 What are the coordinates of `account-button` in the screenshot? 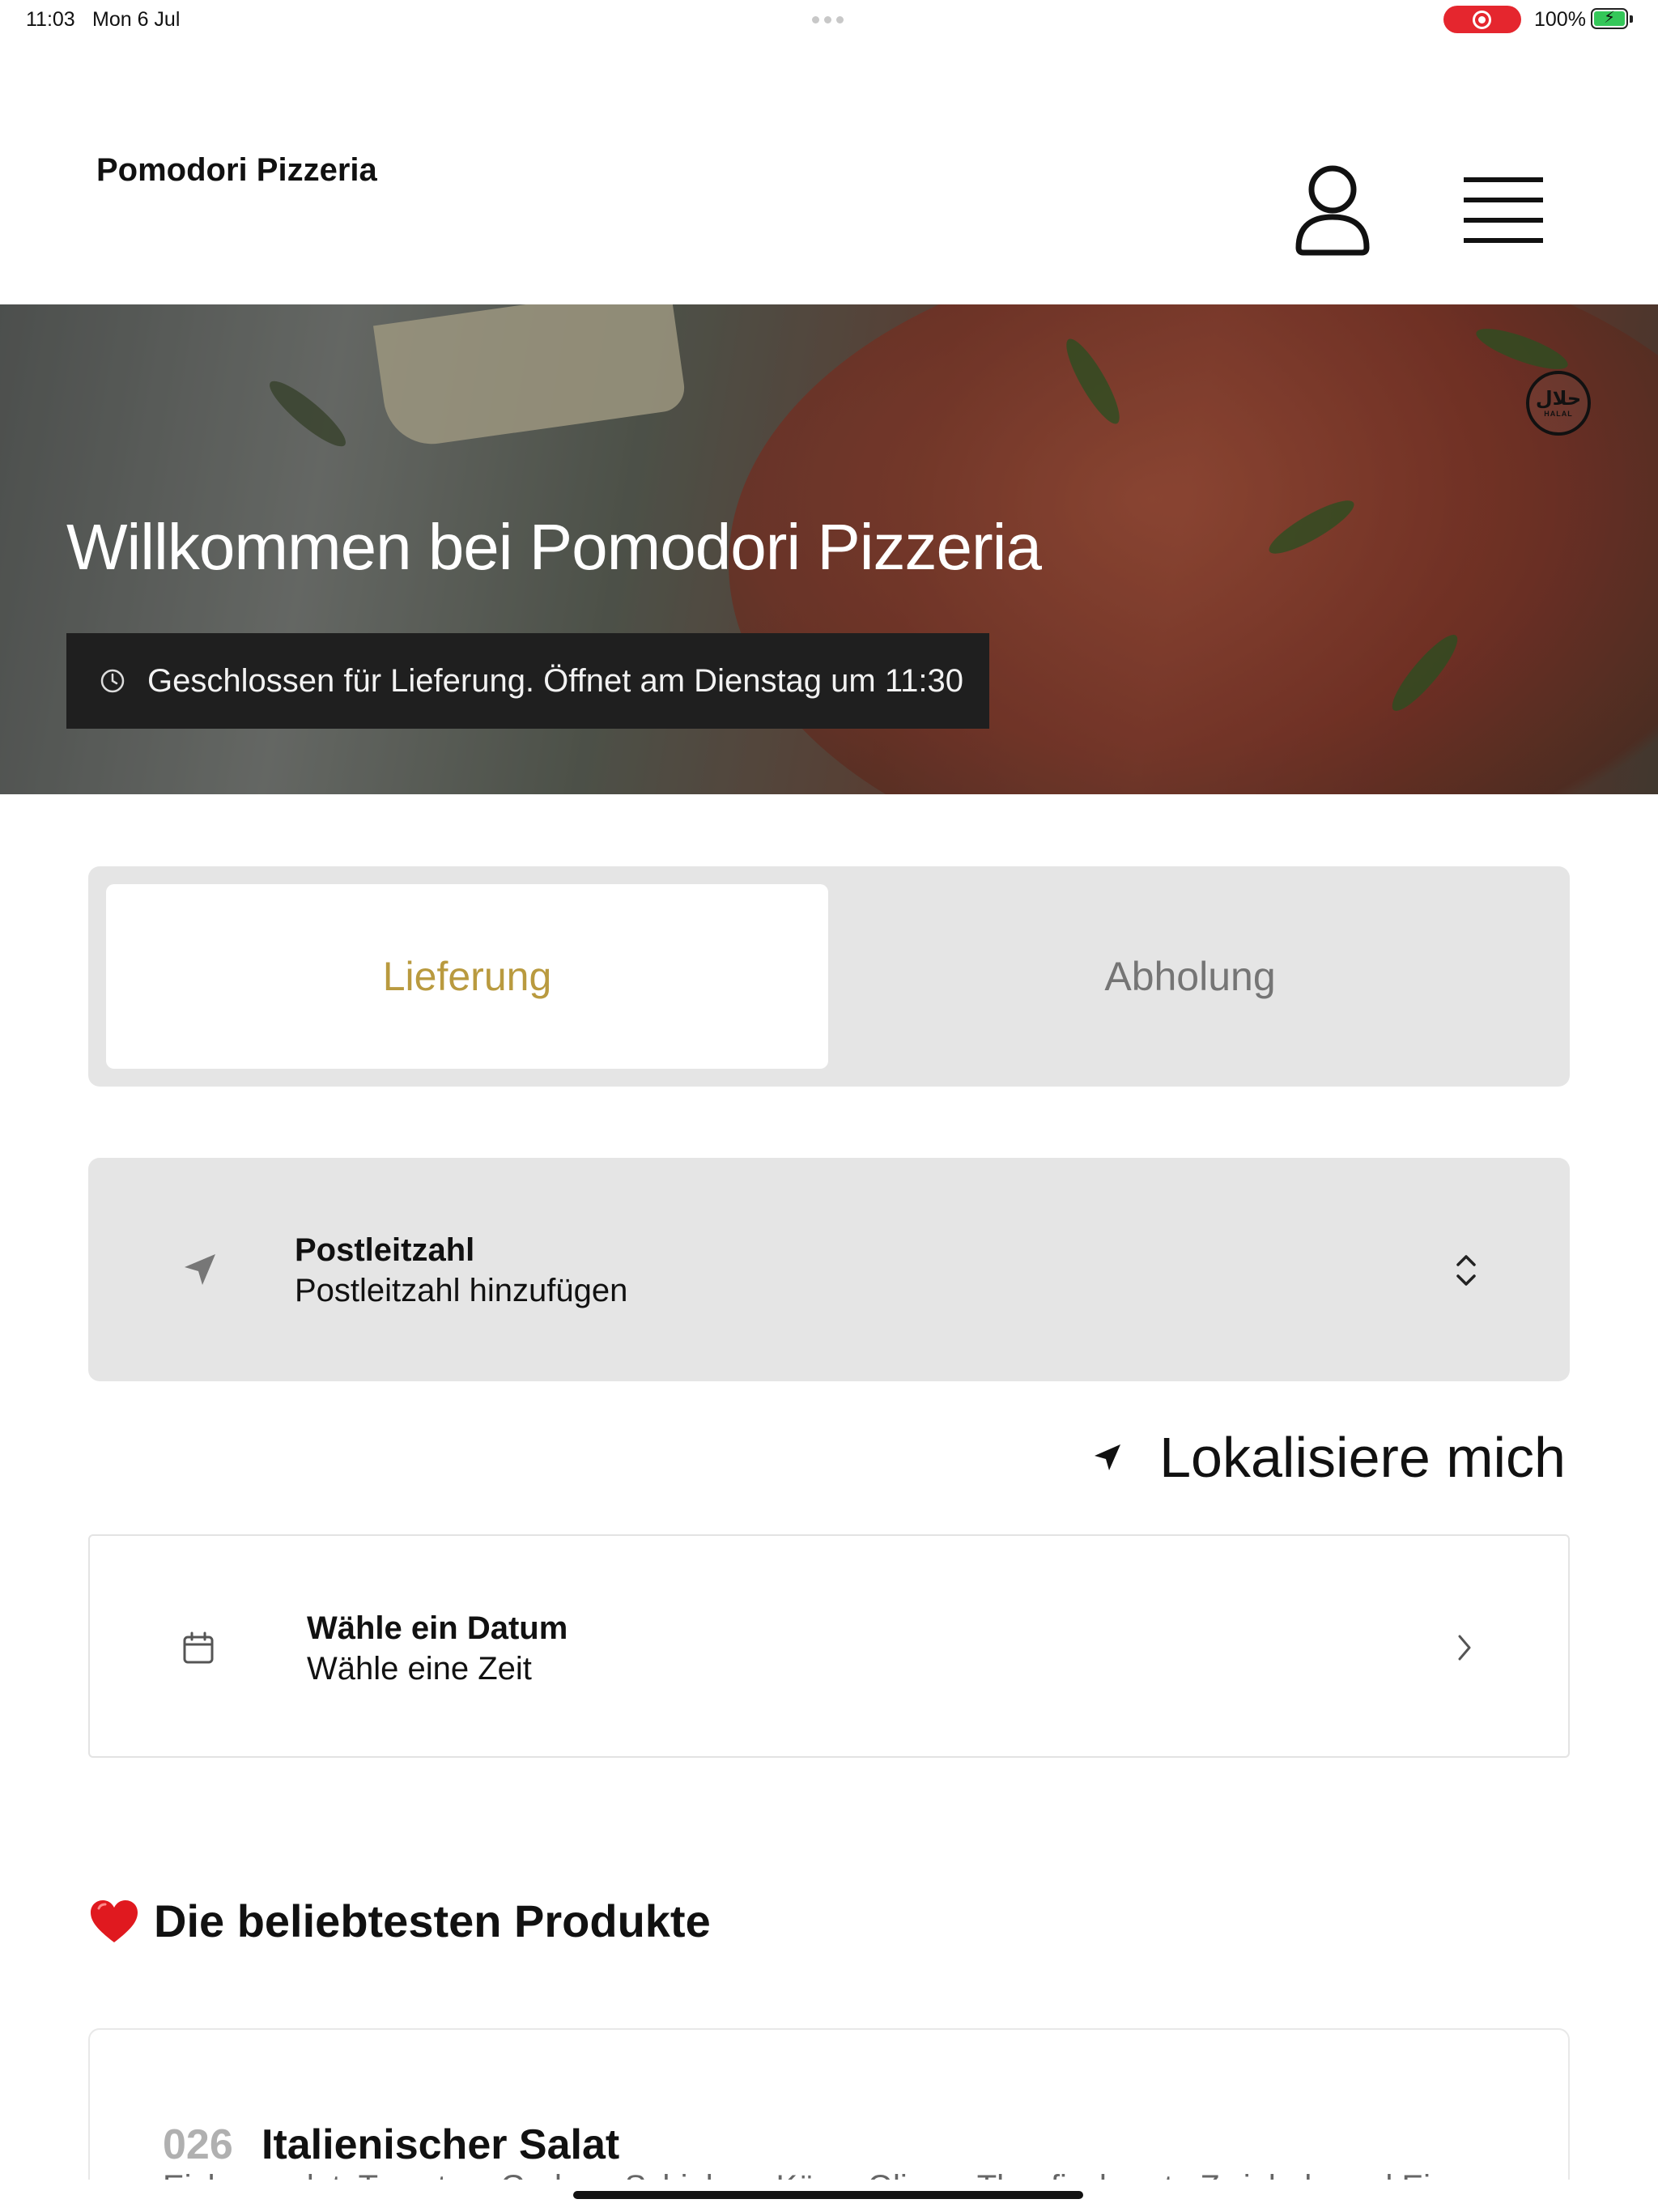 It's located at (1332, 211).